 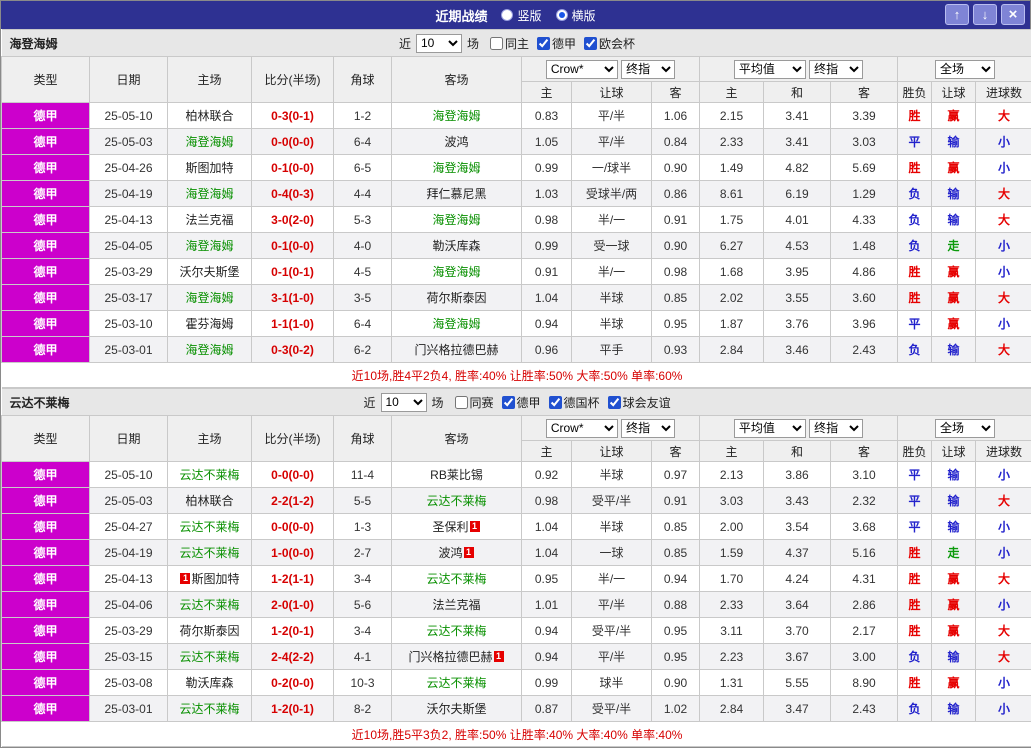 What do you see at coordinates (363, 298) in the screenshot?
I see `corners-cell: 3-5` at bounding box center [363, 298].